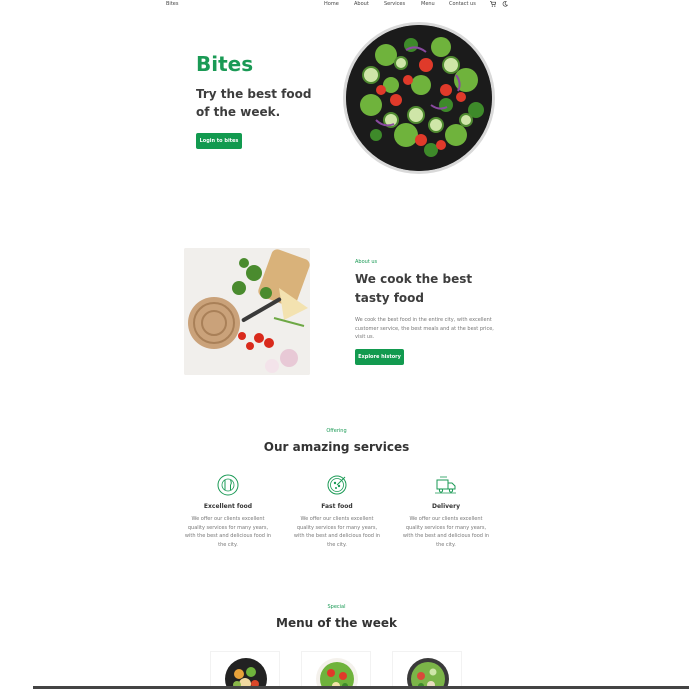 Image resolution: width=689 pixels, height=689 pixels. Describe the element at coordinates (505, 5) in the screenshot. I see `moon-icon` at that location.